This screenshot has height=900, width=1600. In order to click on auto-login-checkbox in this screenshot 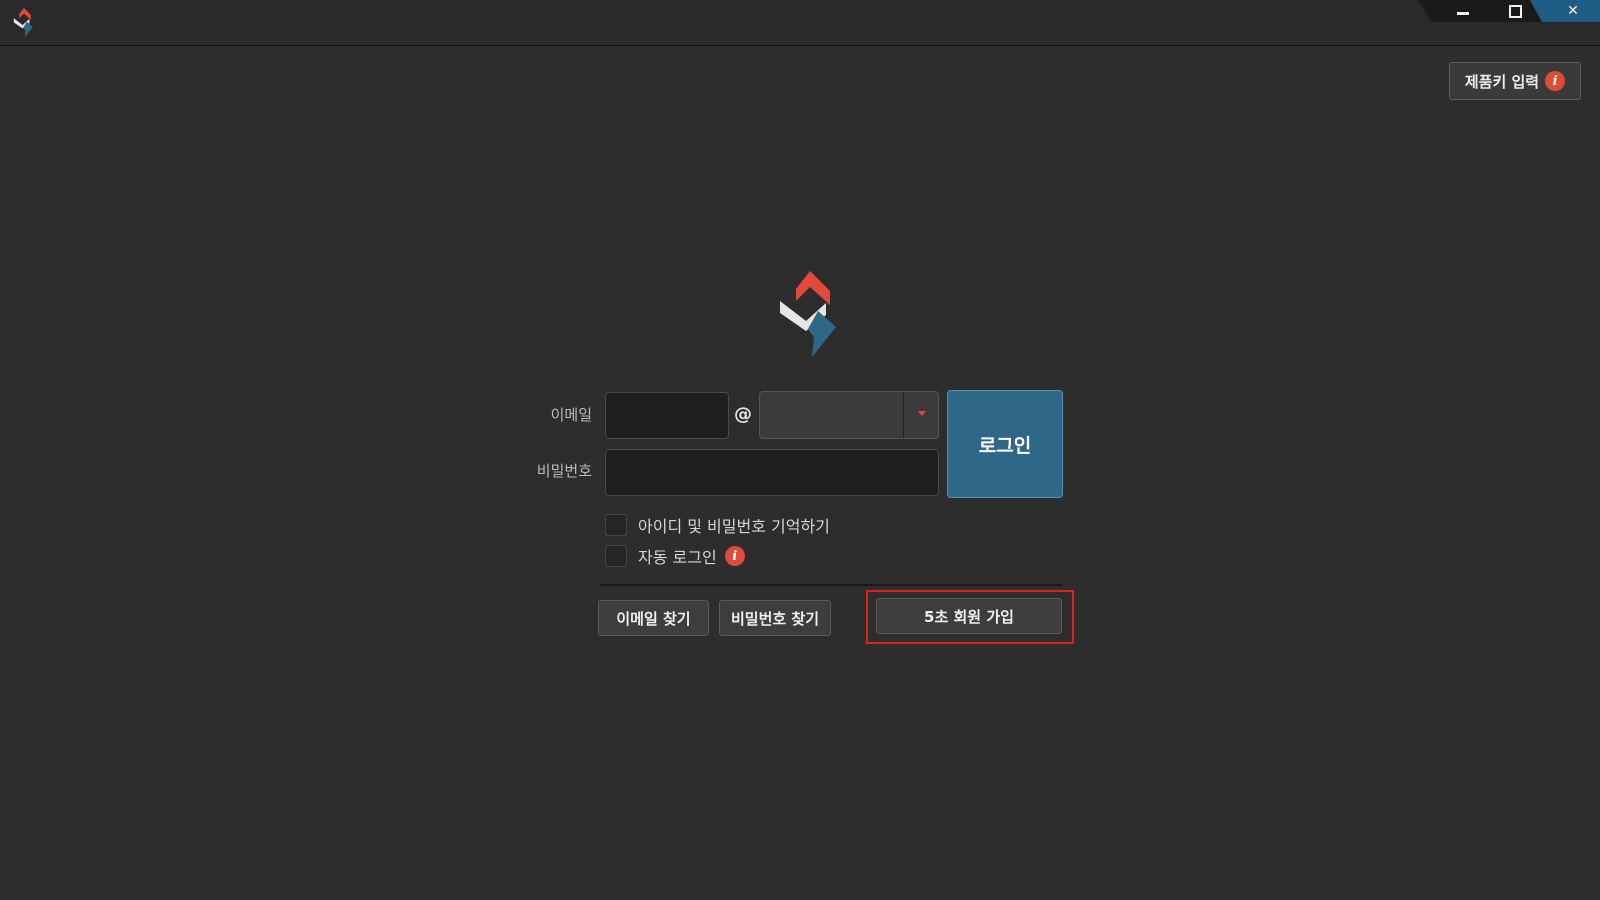, I will do `click(616, 556)`.